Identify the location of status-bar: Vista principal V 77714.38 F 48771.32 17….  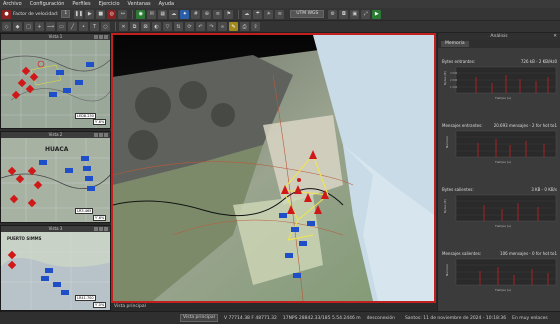
(280, 317).